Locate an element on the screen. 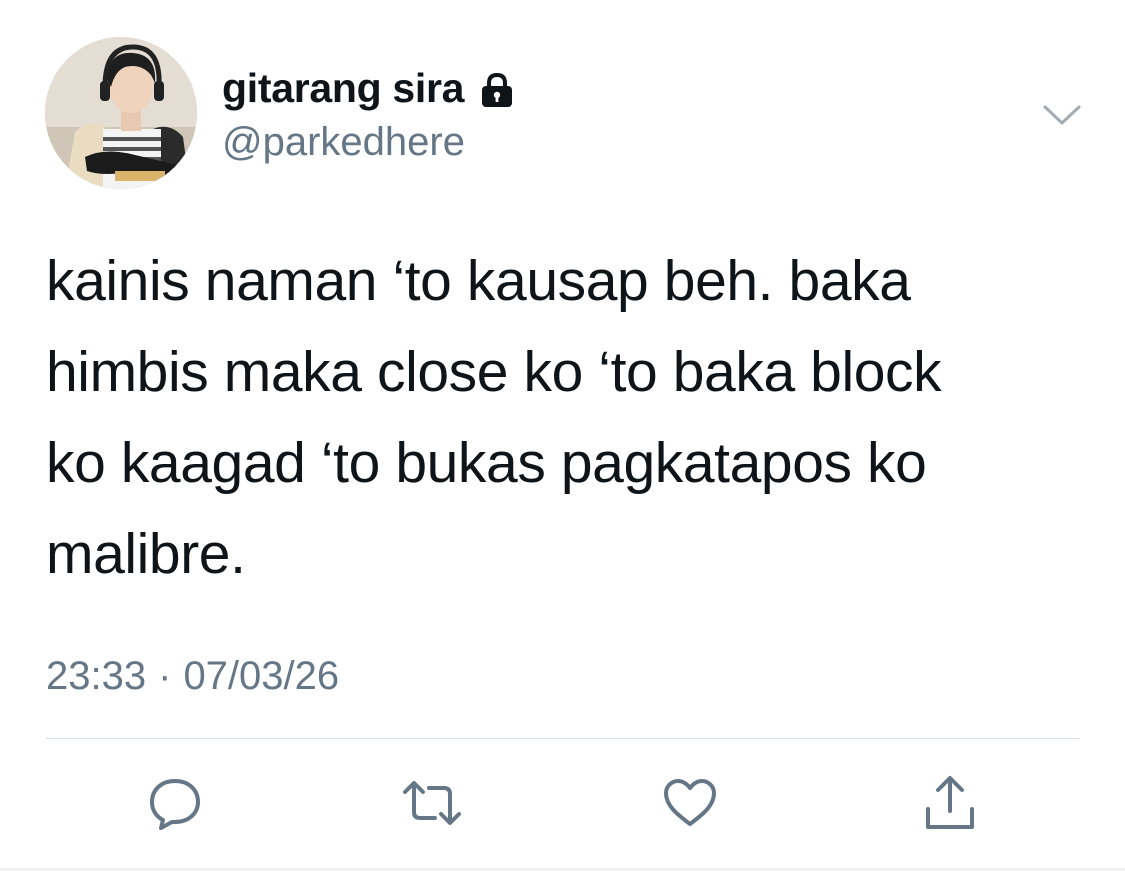  share-button is located at coordinates (950, 805).